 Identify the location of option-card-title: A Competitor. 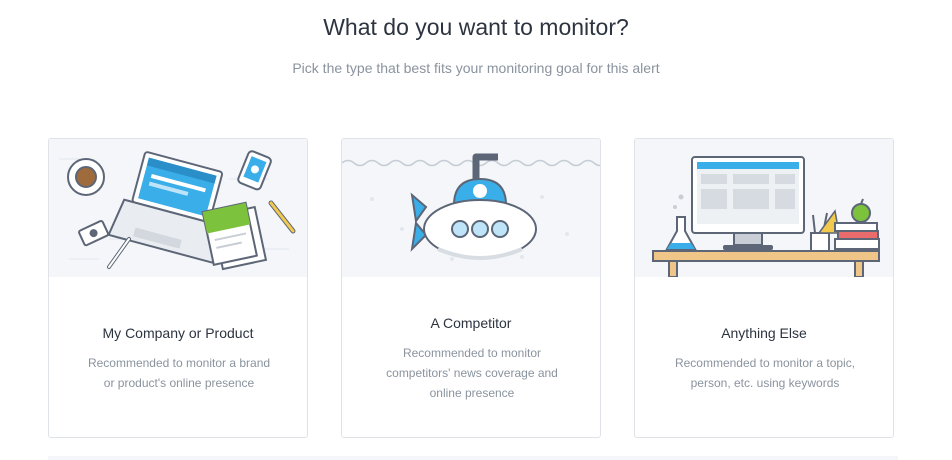
(471, 323).